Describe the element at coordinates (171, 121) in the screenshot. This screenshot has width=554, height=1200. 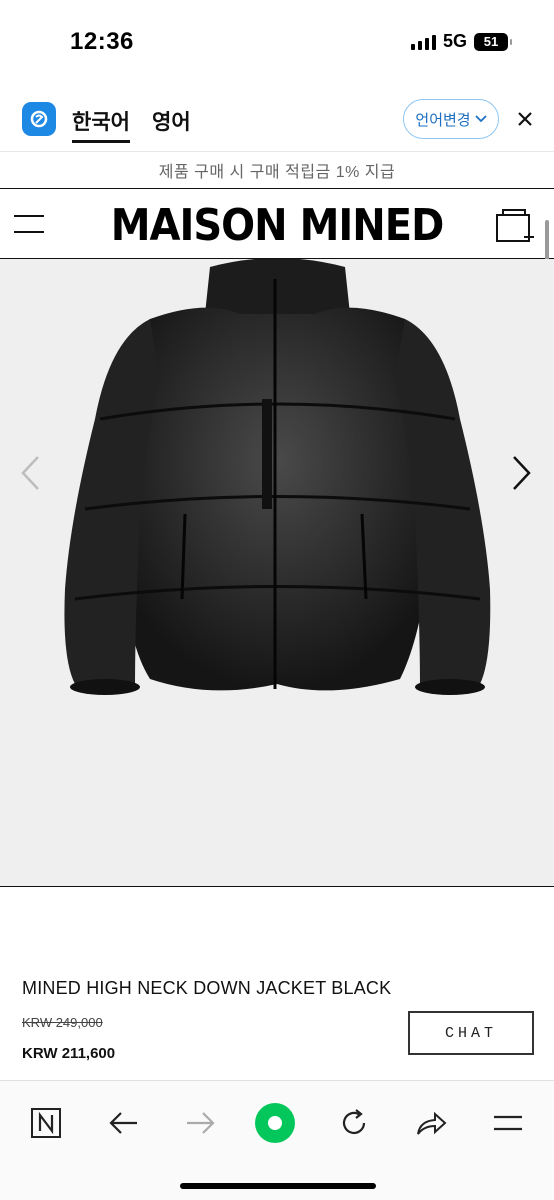
I see `tab-english: 영어` at that location.